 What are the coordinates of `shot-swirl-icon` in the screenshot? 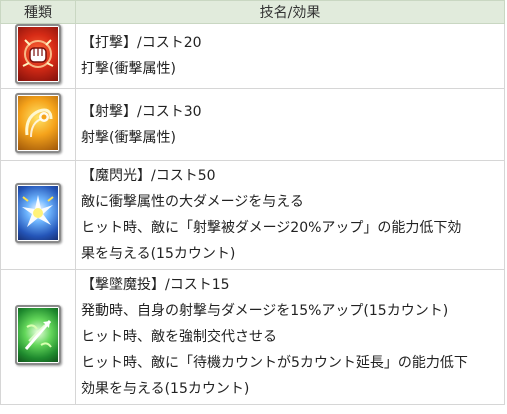 It's located at (38, 122).